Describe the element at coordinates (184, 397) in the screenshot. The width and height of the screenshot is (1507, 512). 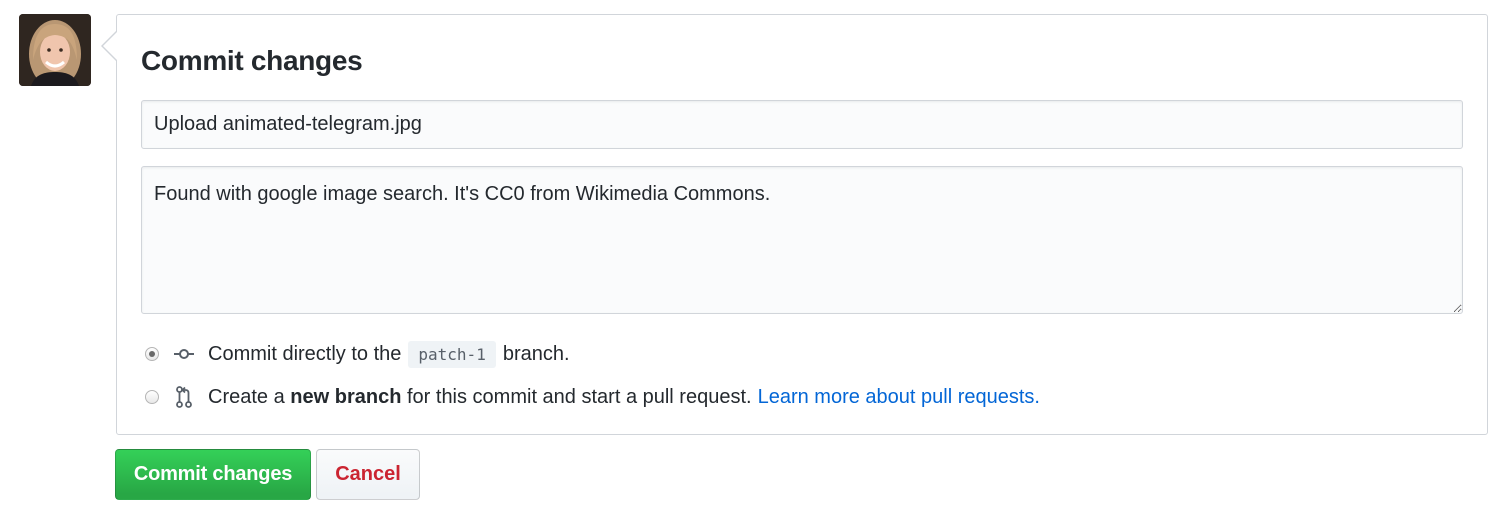
I see `git-pull-request-icon` at that location.